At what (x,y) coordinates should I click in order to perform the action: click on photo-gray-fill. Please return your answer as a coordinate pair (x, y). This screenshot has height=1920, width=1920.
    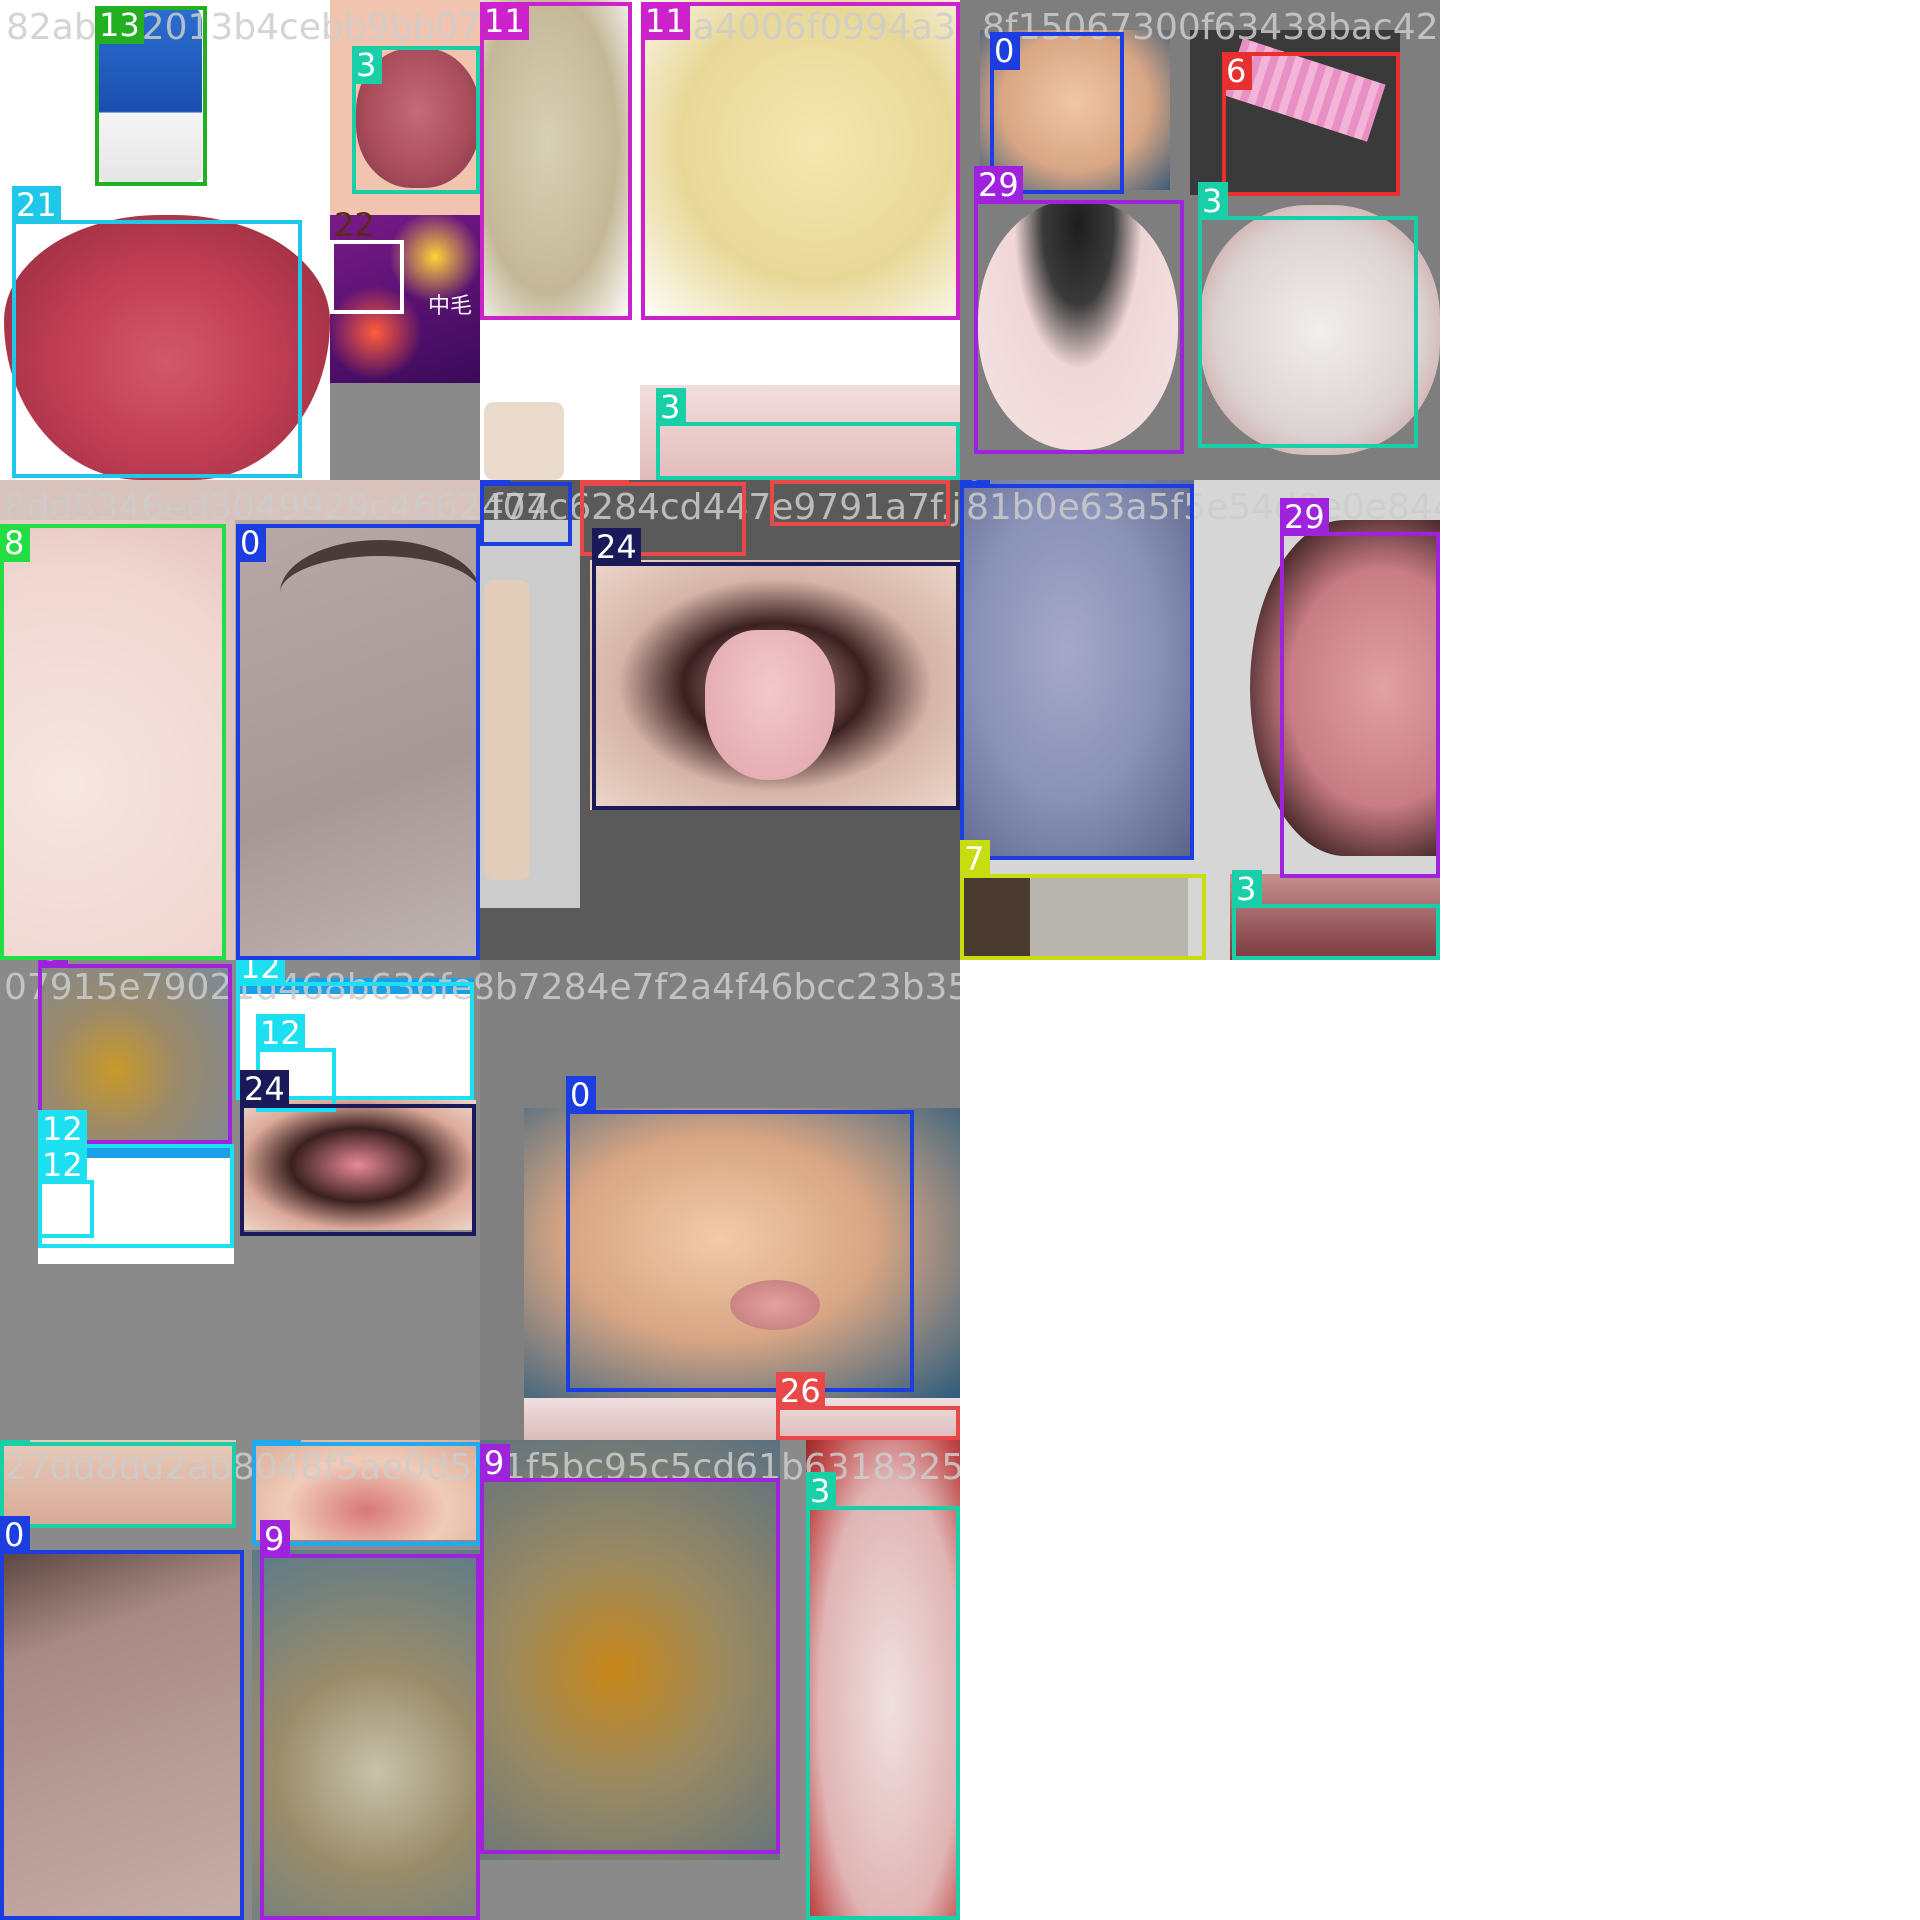
    Looking at the image, I should click on (405, 431).